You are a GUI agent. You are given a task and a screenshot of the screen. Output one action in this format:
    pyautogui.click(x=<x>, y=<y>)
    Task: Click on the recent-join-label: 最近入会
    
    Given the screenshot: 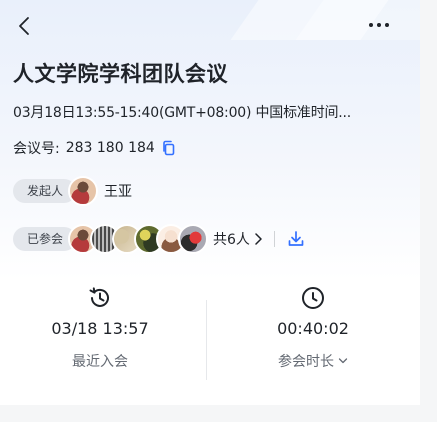 What is the action you would take?
    pyautogui.click(x=100, y=362)
    